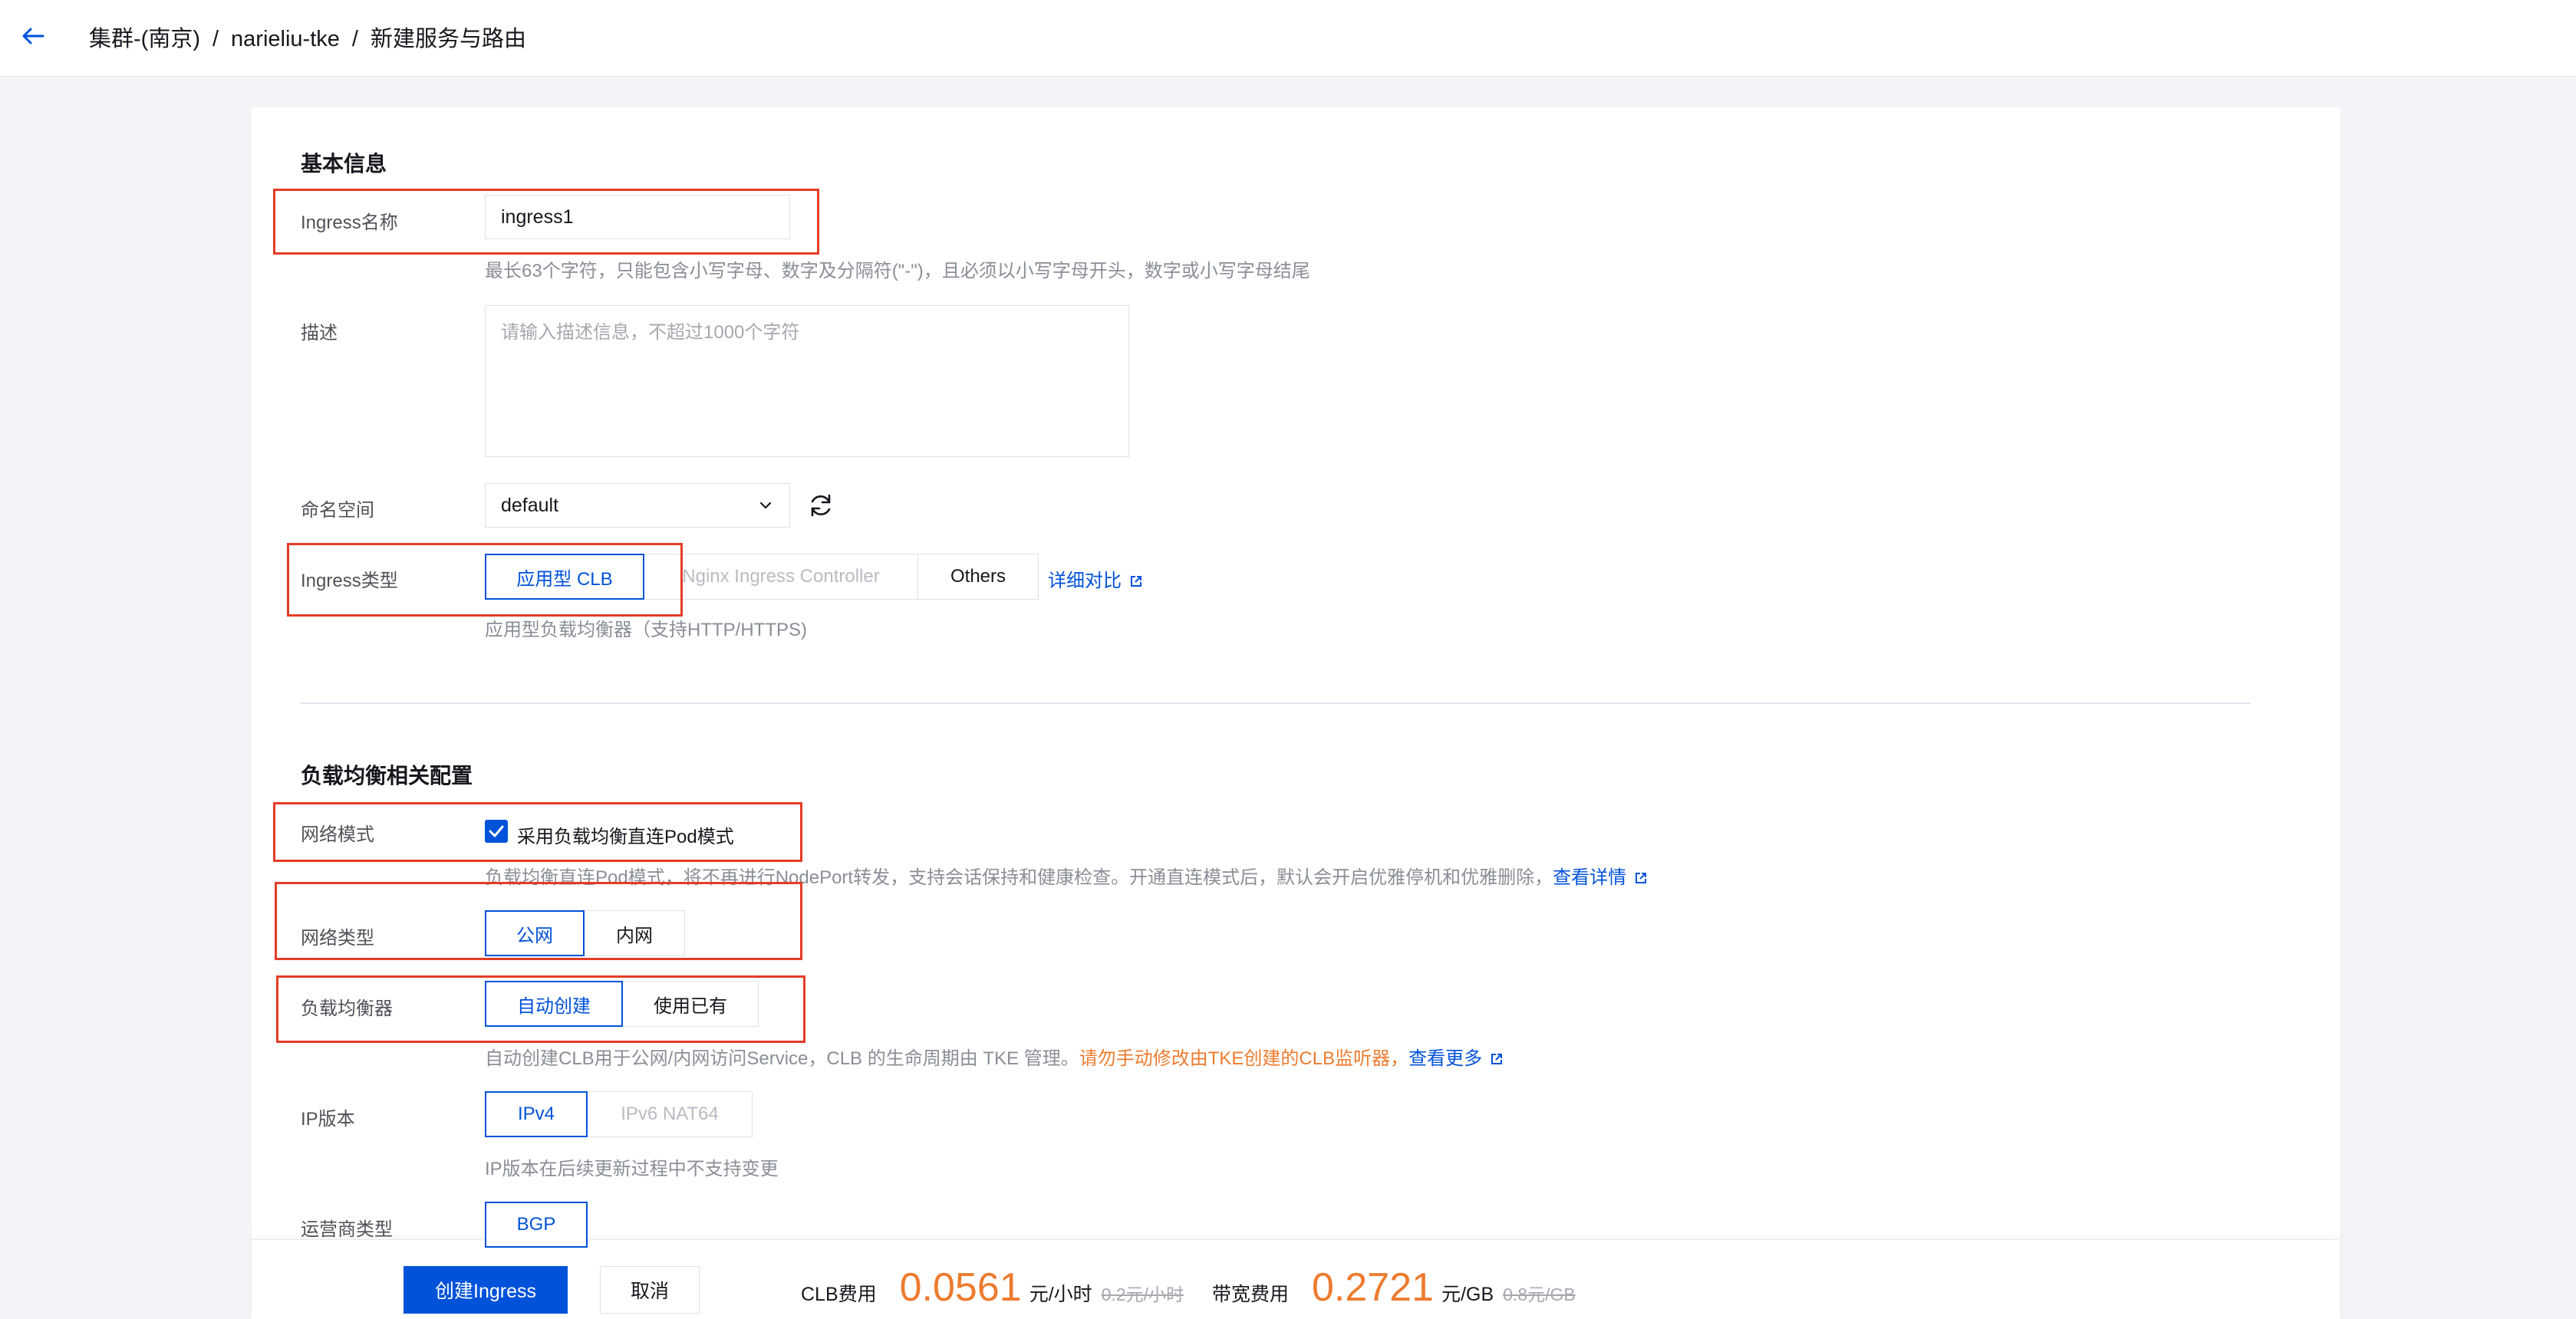 This screenshot has height=1319, width=2576. What do you see at coordinates (1142, 1294) in the screenshot?
I see `clb-fee-original: 0.2元/小时` at bounding box center [1142, 1294].